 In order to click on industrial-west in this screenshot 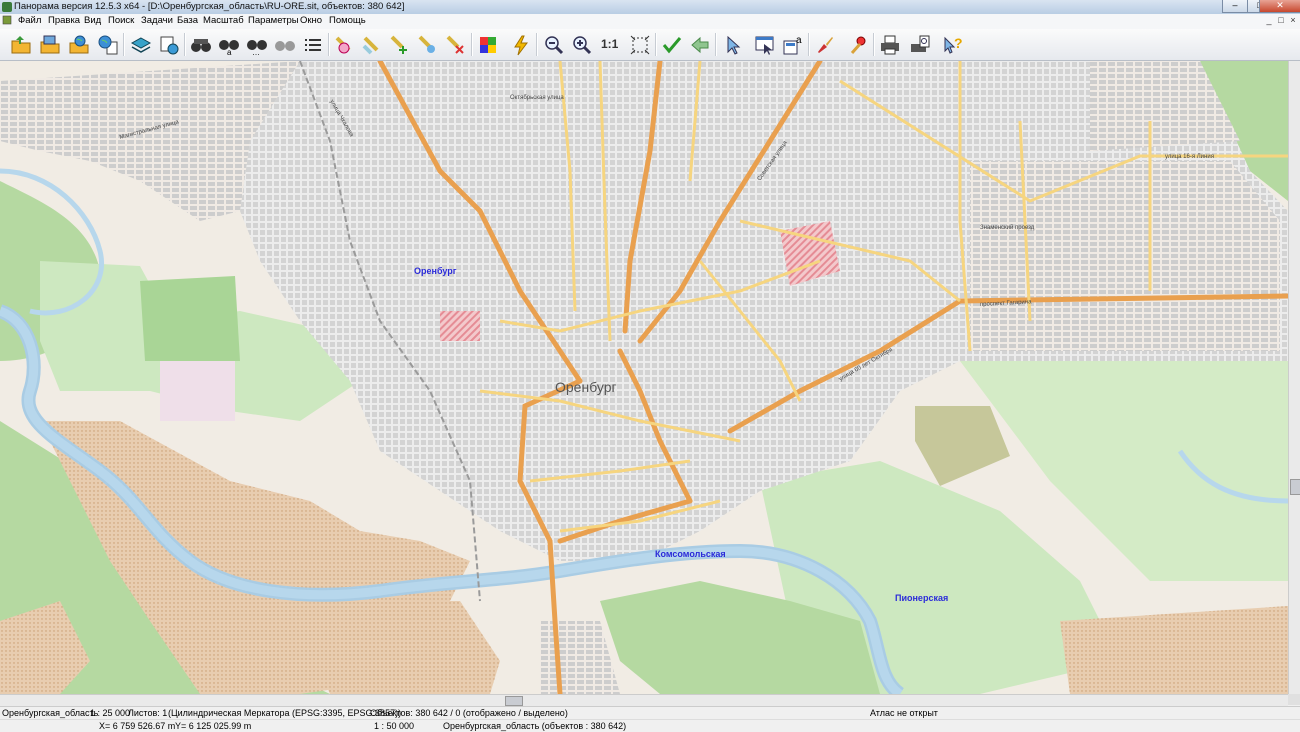, I will do `click(197, 391)`.